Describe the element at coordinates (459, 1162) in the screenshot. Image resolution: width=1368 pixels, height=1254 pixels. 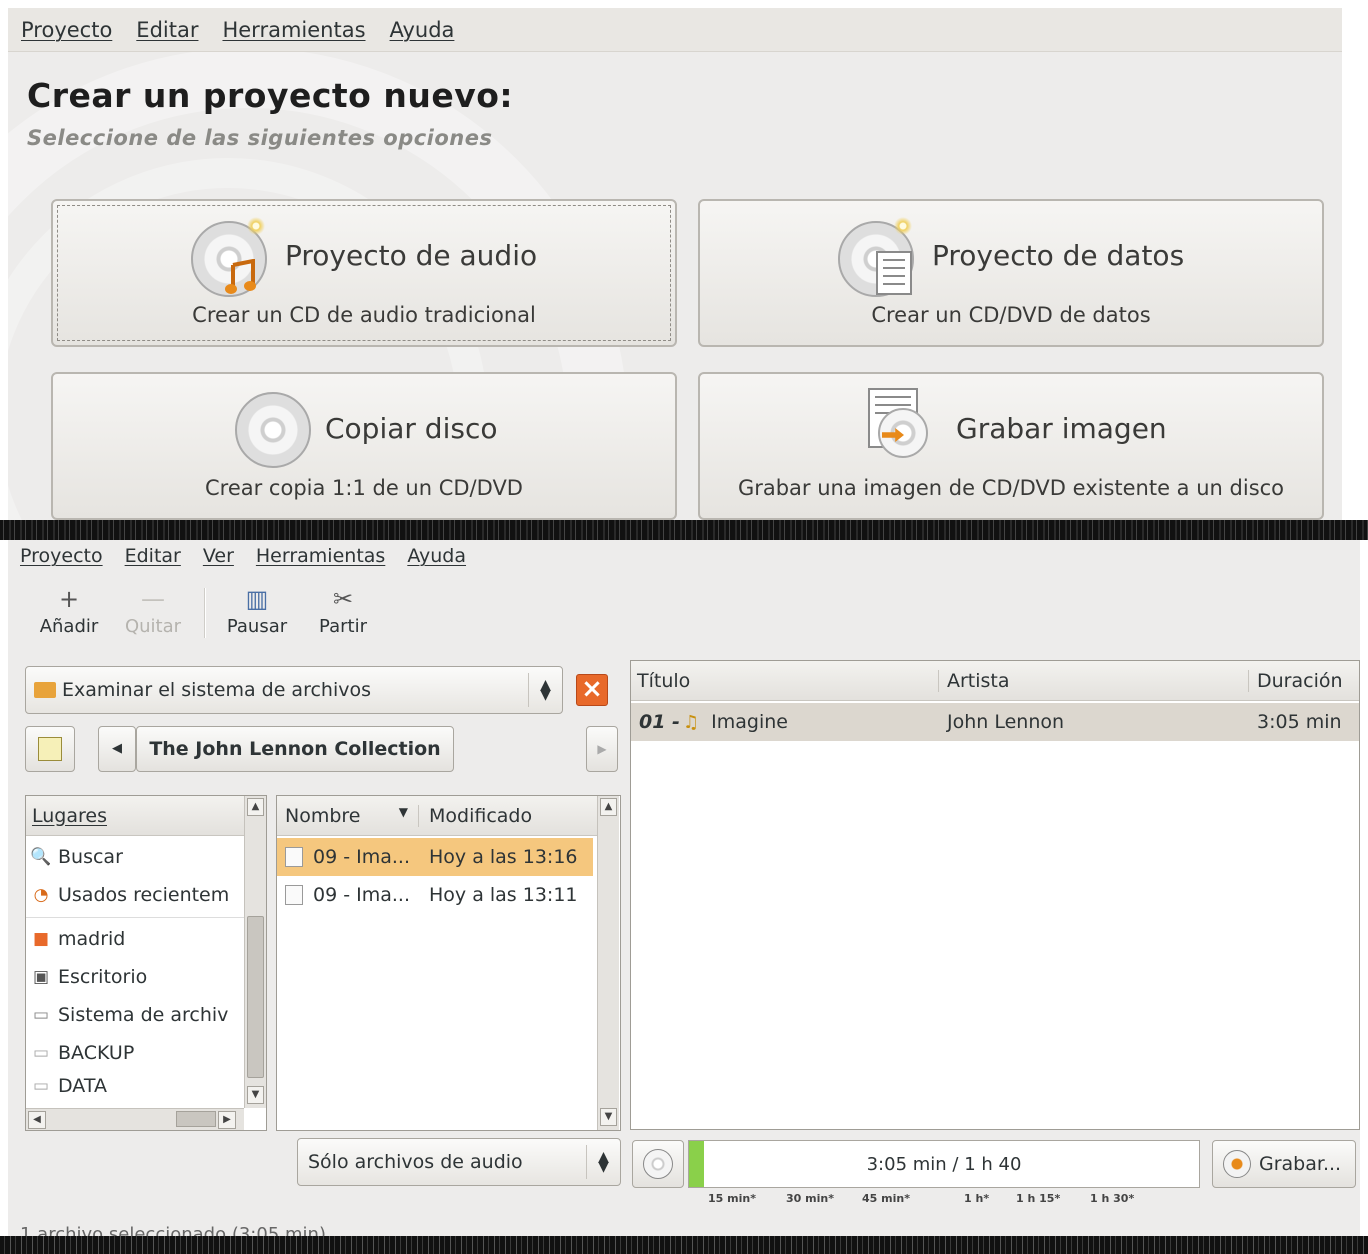
I see `filter-combo: Sólo archivos de audio ▲ ▼` at that location.